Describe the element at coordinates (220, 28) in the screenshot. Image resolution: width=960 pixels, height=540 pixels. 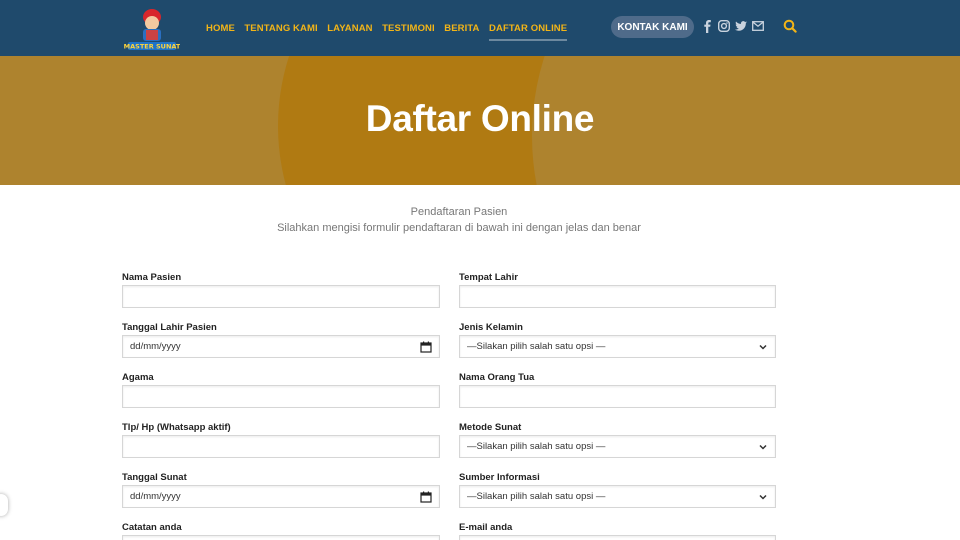
I see `nav-home: HOME` at that location.